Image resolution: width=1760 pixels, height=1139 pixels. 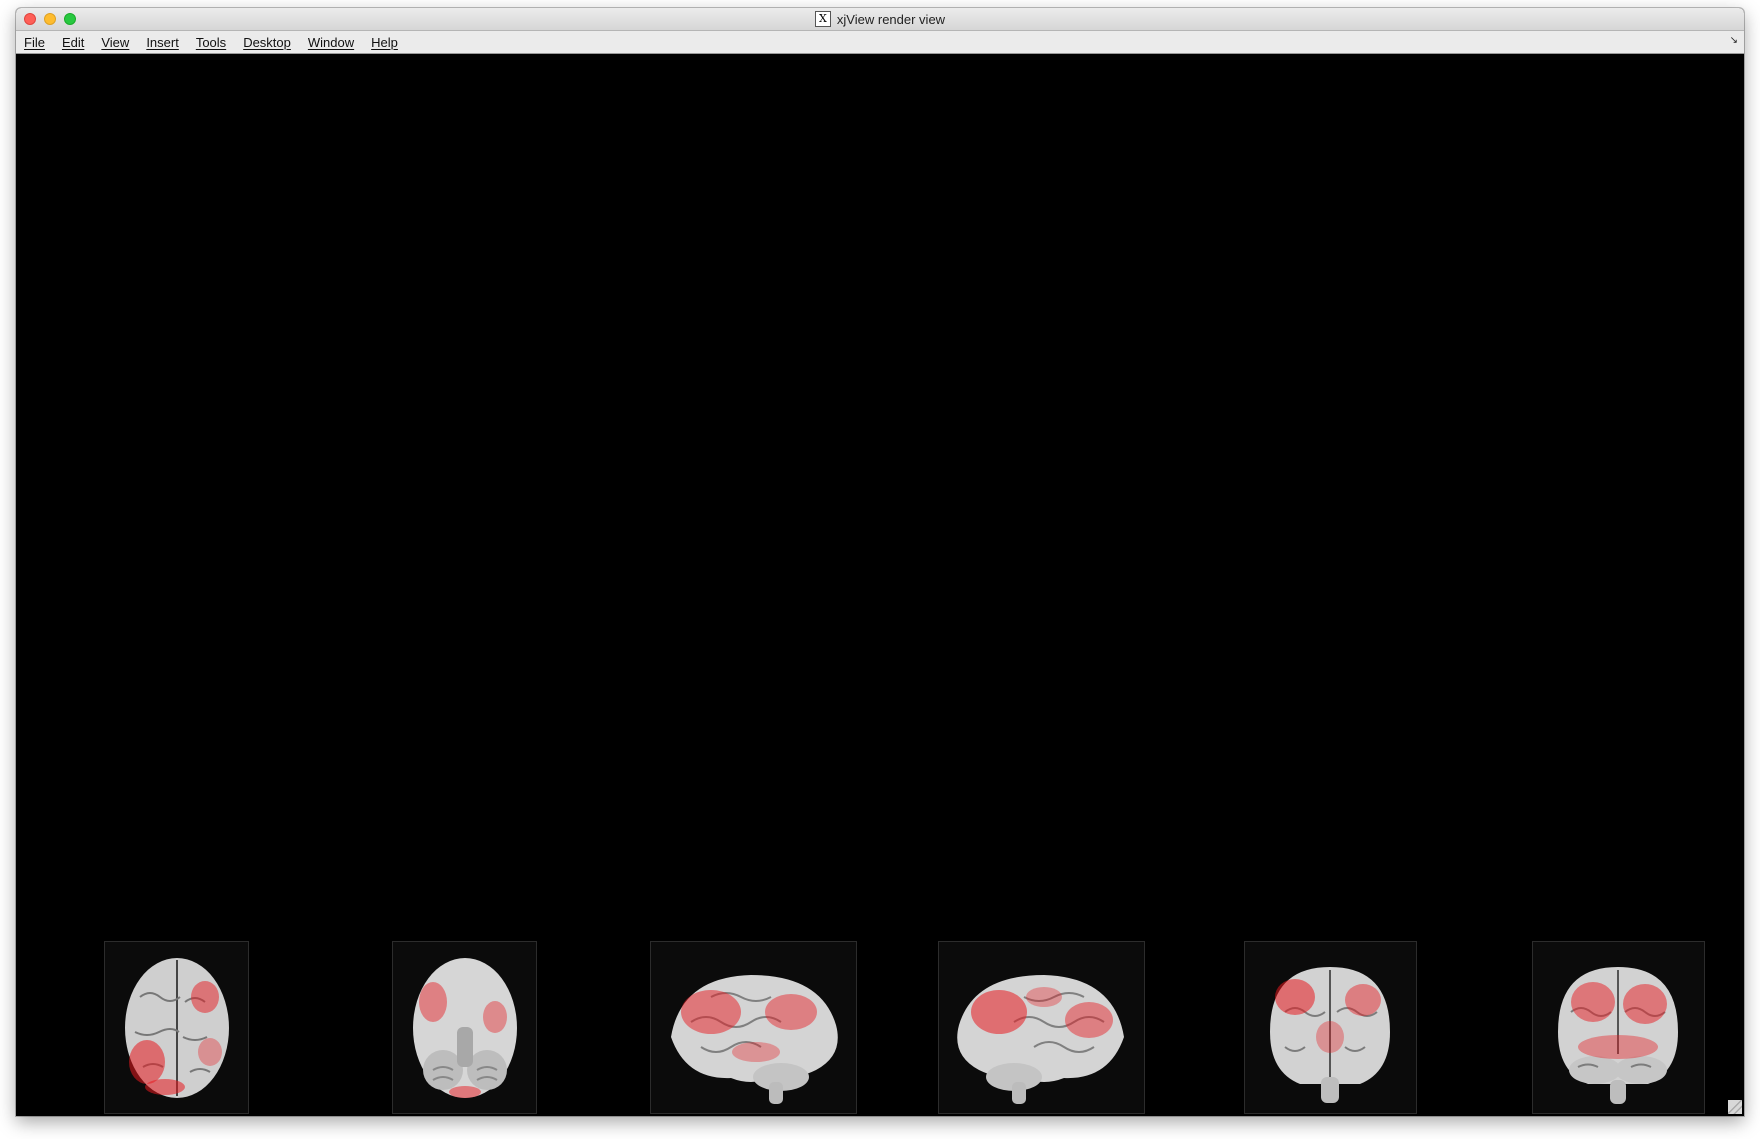 I want to click on menu-desktop: Desktop, so click(x=267, y=42).